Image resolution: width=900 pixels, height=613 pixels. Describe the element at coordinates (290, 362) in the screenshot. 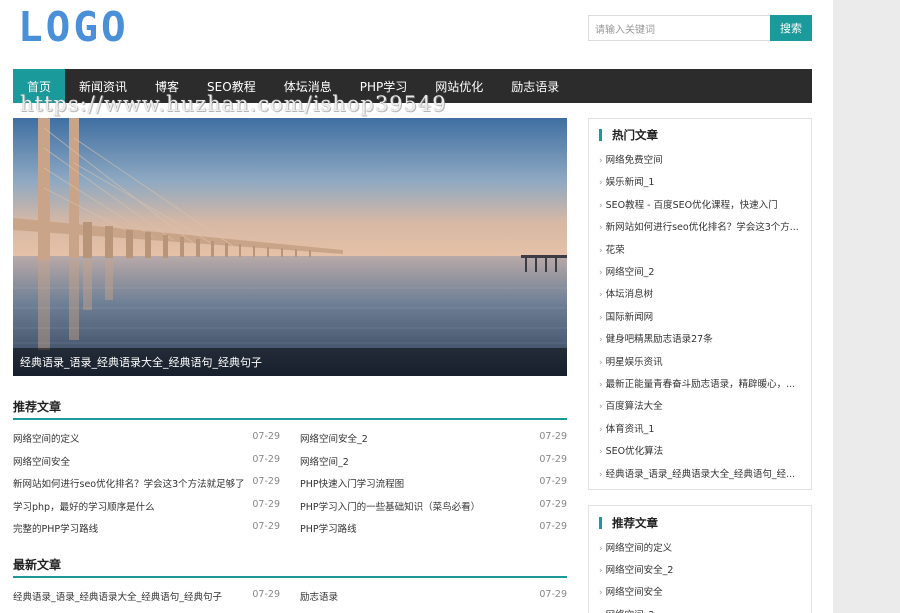

I see `hero-caption: 经典语录_语录_经典语录大全_经典语句_经典句子` at that location.